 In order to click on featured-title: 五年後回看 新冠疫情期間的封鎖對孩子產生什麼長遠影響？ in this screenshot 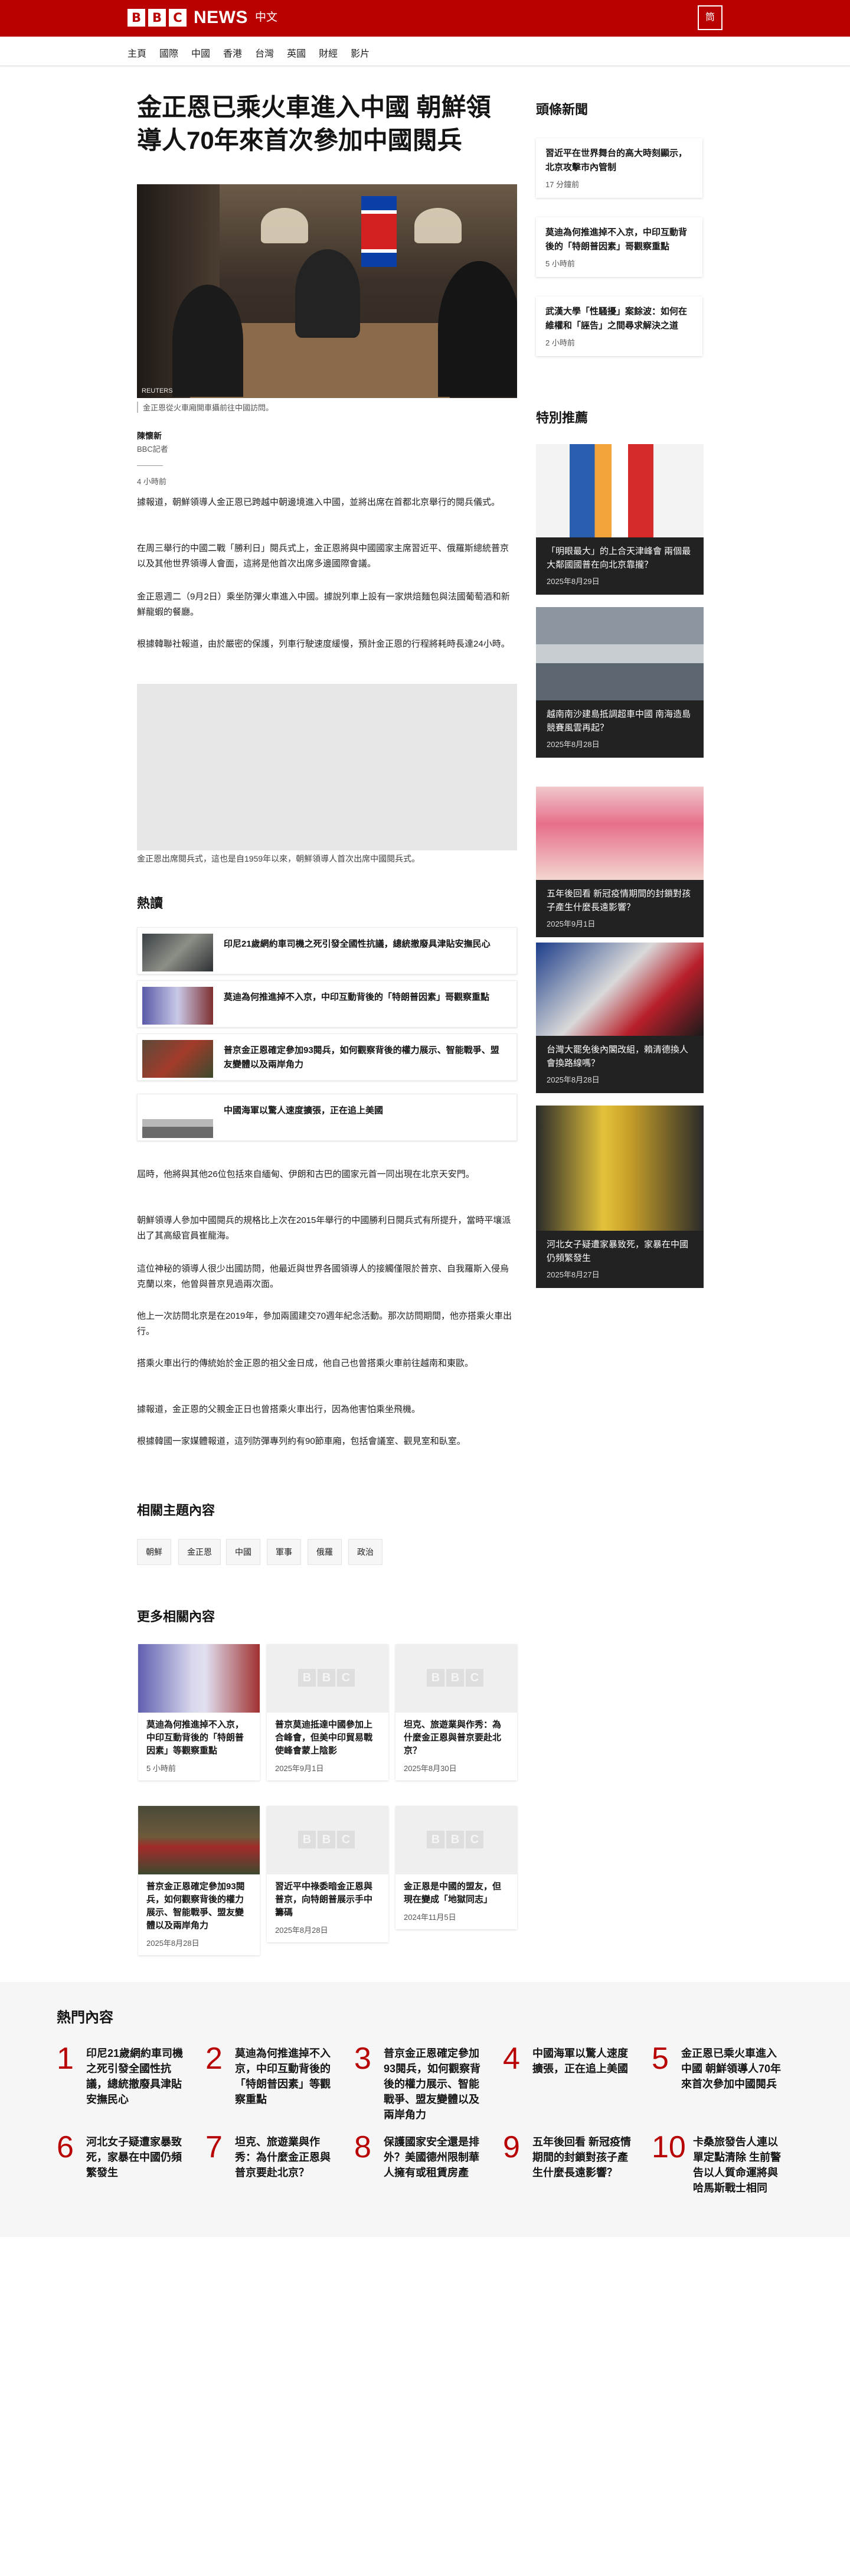, I will do `click(619, 901)`.